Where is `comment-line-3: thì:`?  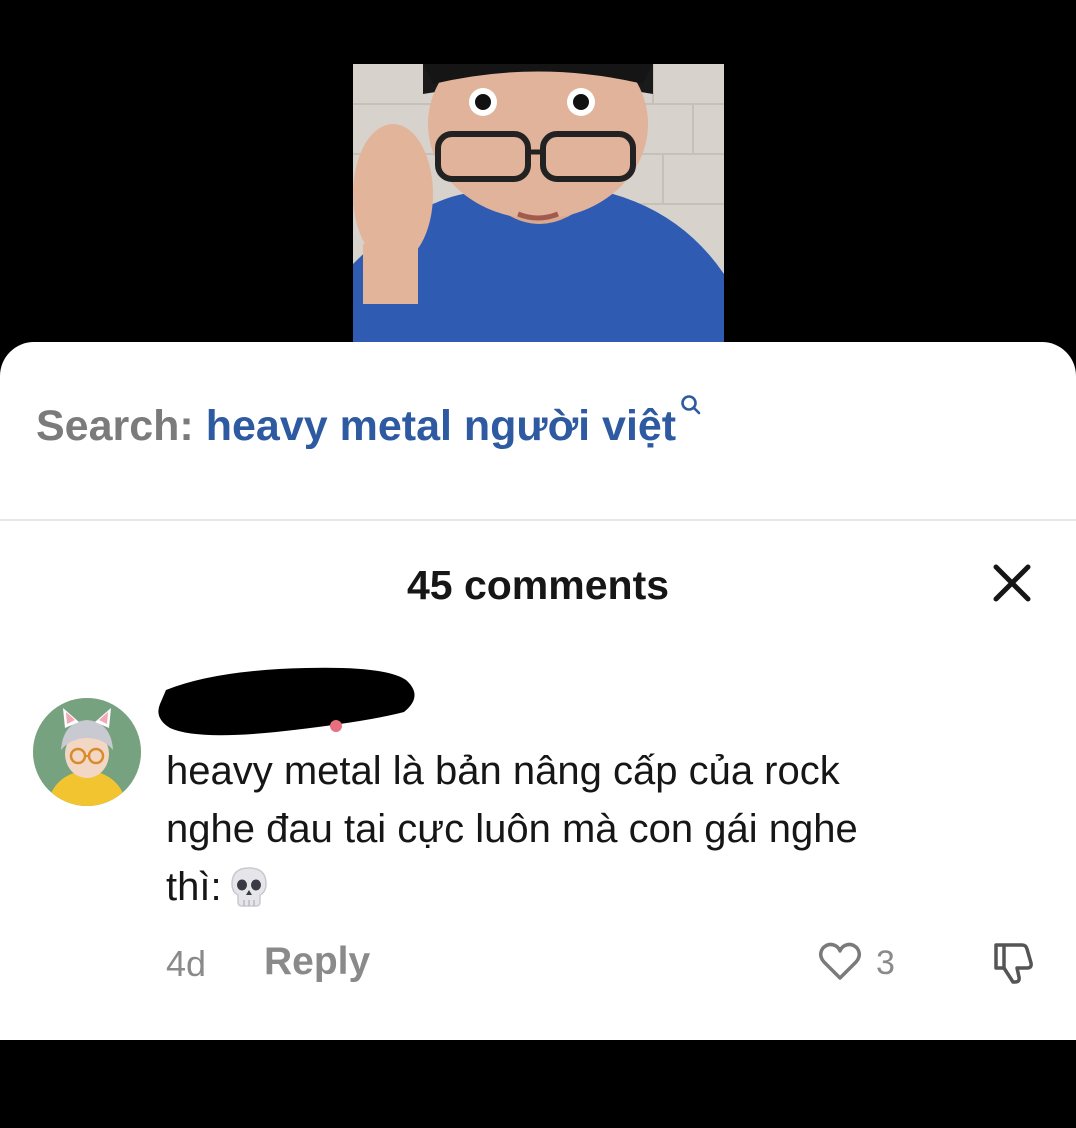 comment-line-3: thì: is located at coordinates (596, 892).